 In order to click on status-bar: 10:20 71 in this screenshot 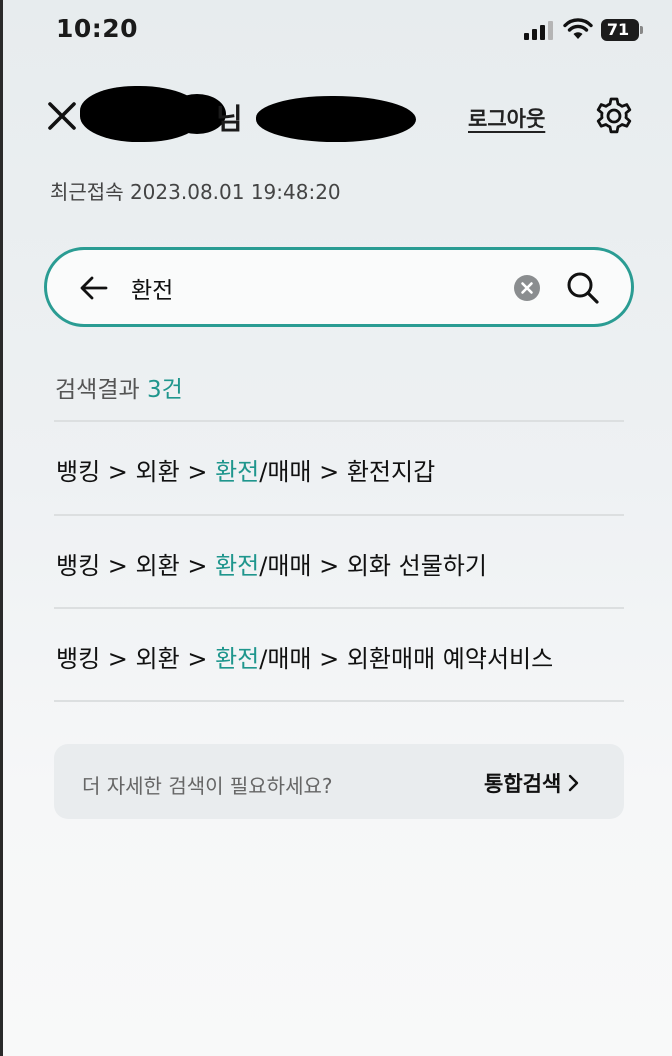, I will do `click(336, 31)`.